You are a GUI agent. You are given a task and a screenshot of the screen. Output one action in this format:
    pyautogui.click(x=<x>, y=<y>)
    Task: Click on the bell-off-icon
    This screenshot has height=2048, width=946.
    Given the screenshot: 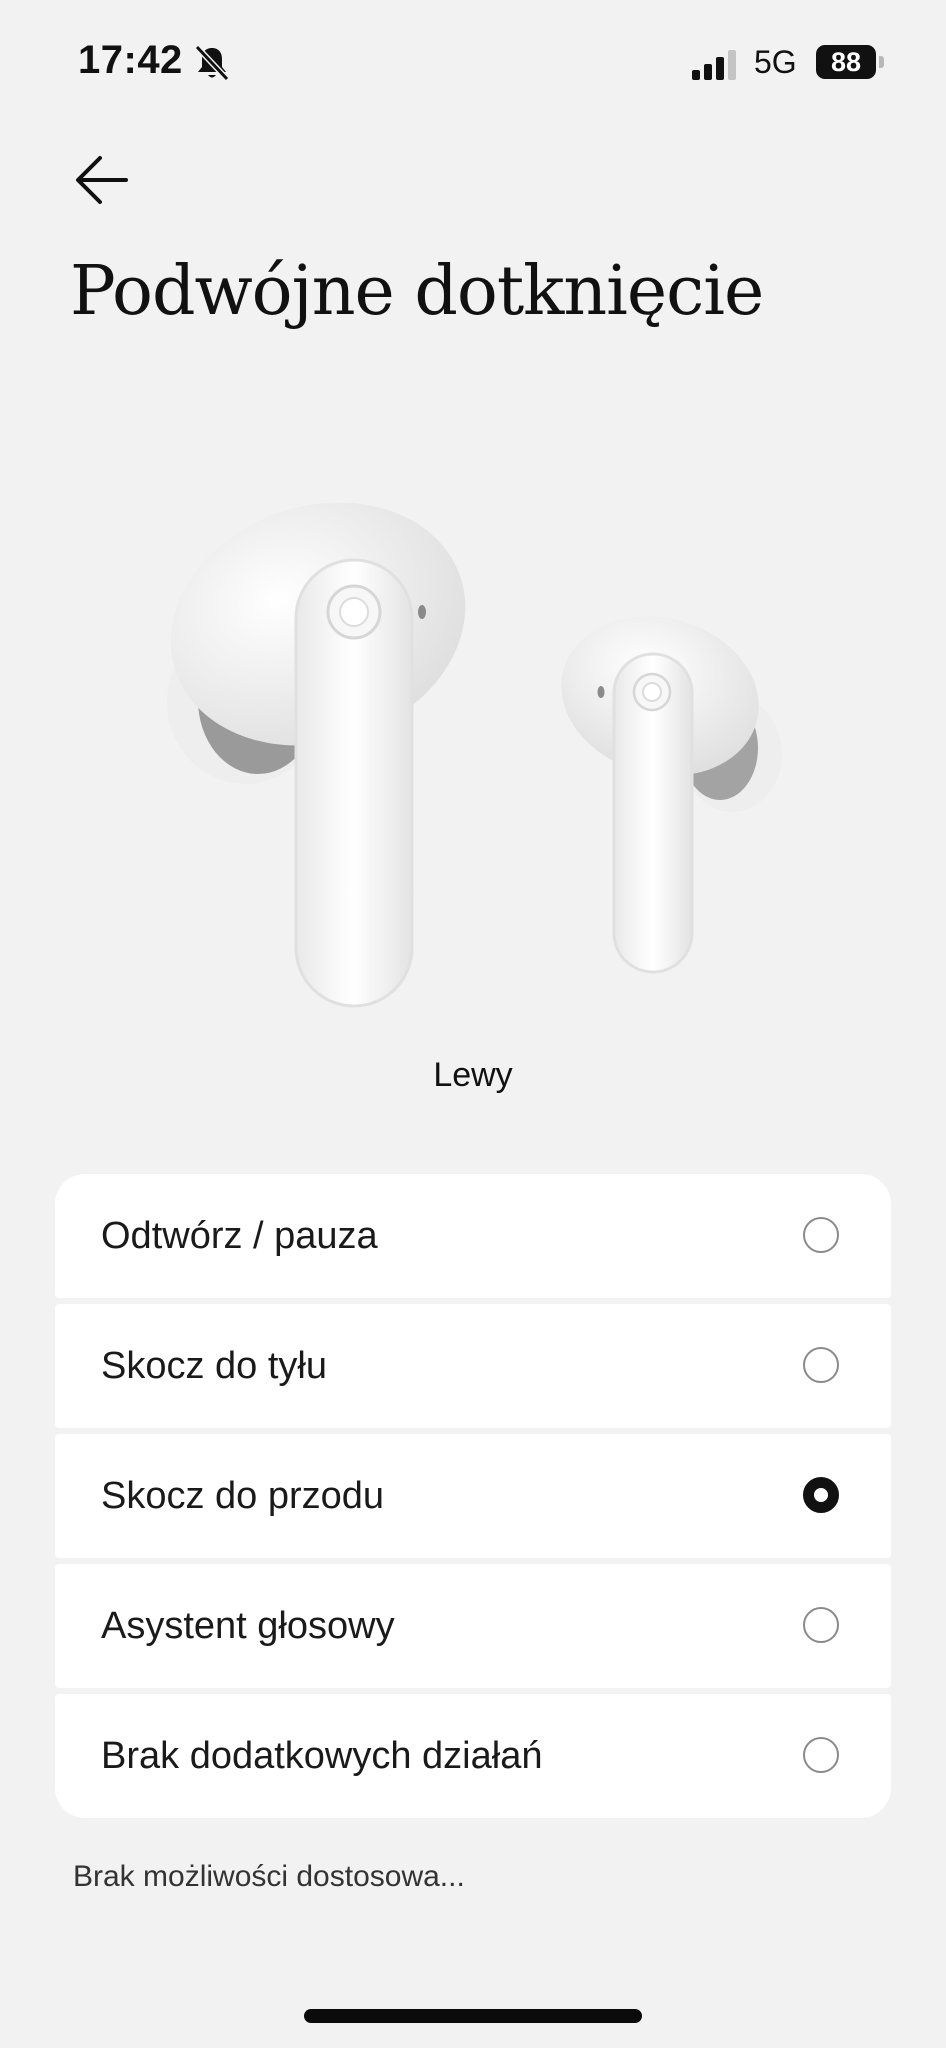 What is the action you would take?
    pyautogui.click(x=212, y=63)
    